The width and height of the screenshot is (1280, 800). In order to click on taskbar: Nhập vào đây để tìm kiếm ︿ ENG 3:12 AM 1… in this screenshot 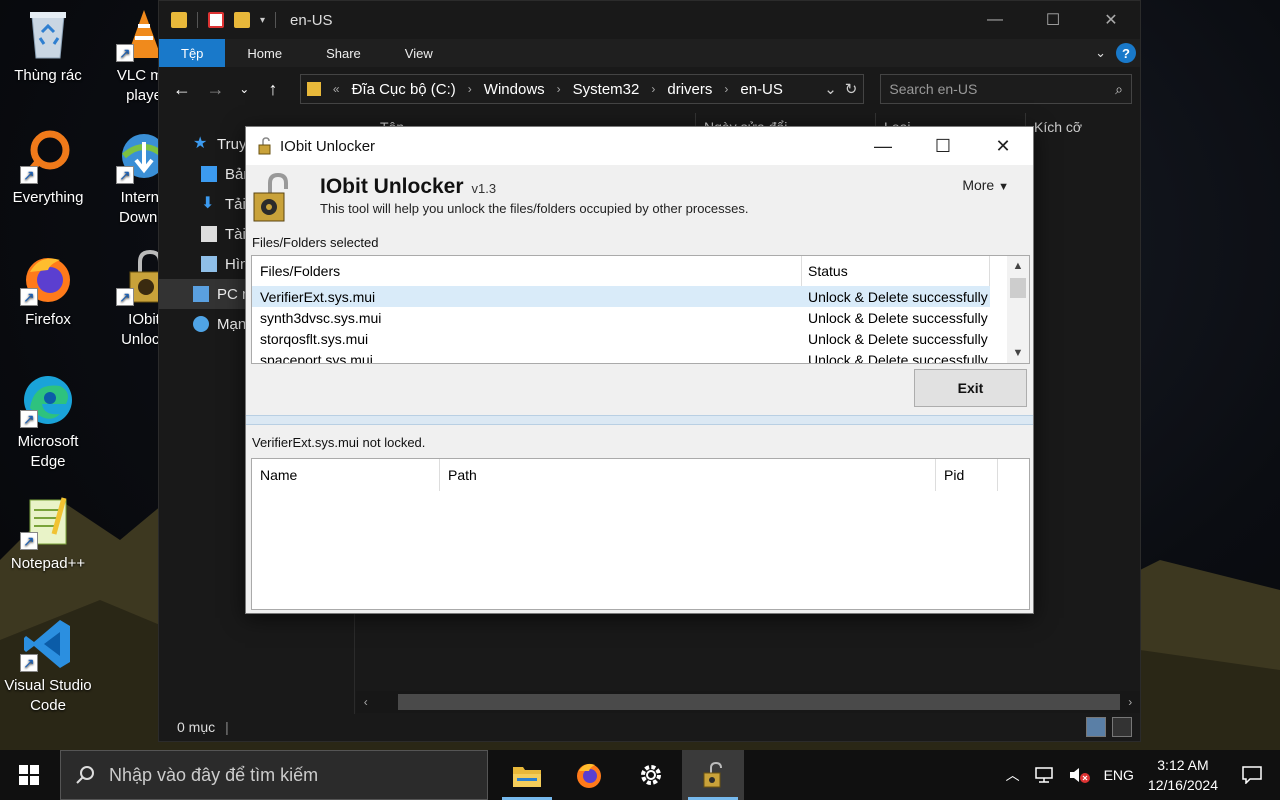, I will do `click(640, 775)`.